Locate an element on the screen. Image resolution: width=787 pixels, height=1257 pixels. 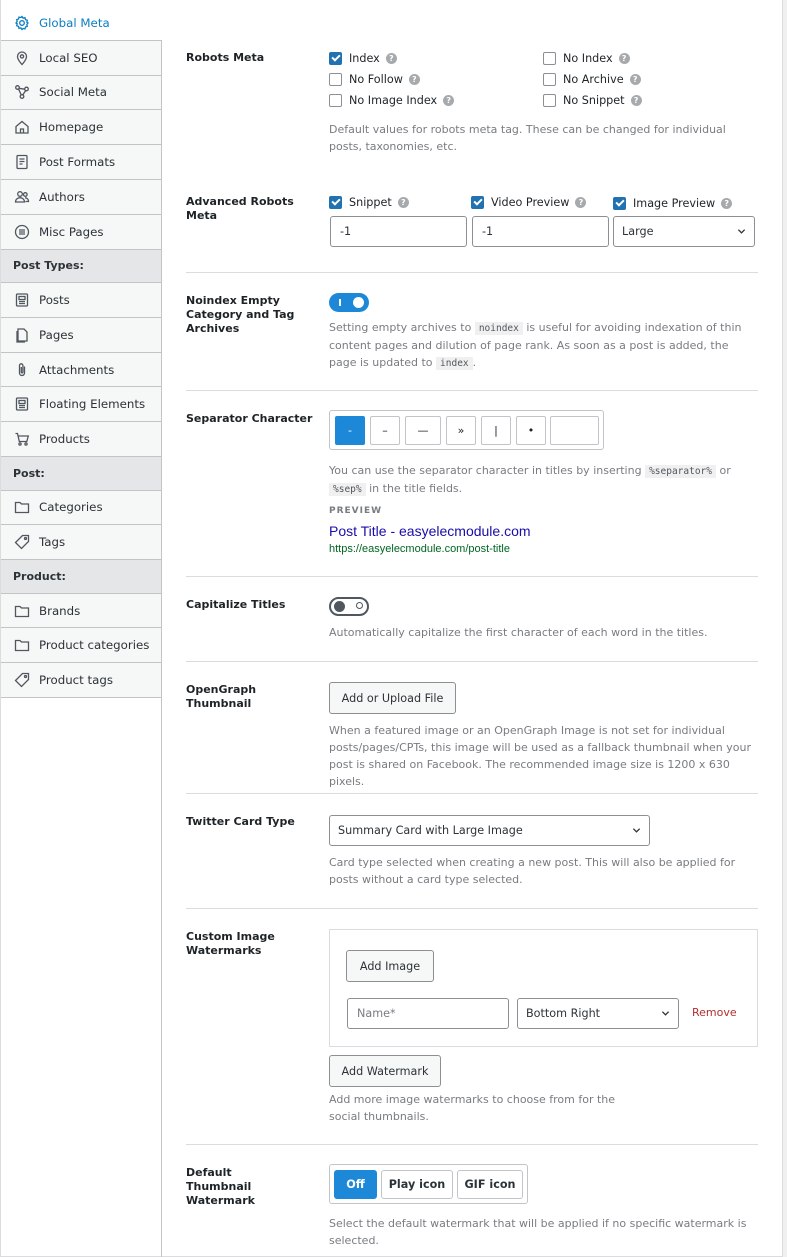
robots-noimageindex-checkbox: No Image Index? is located at coordinates (392, 100).